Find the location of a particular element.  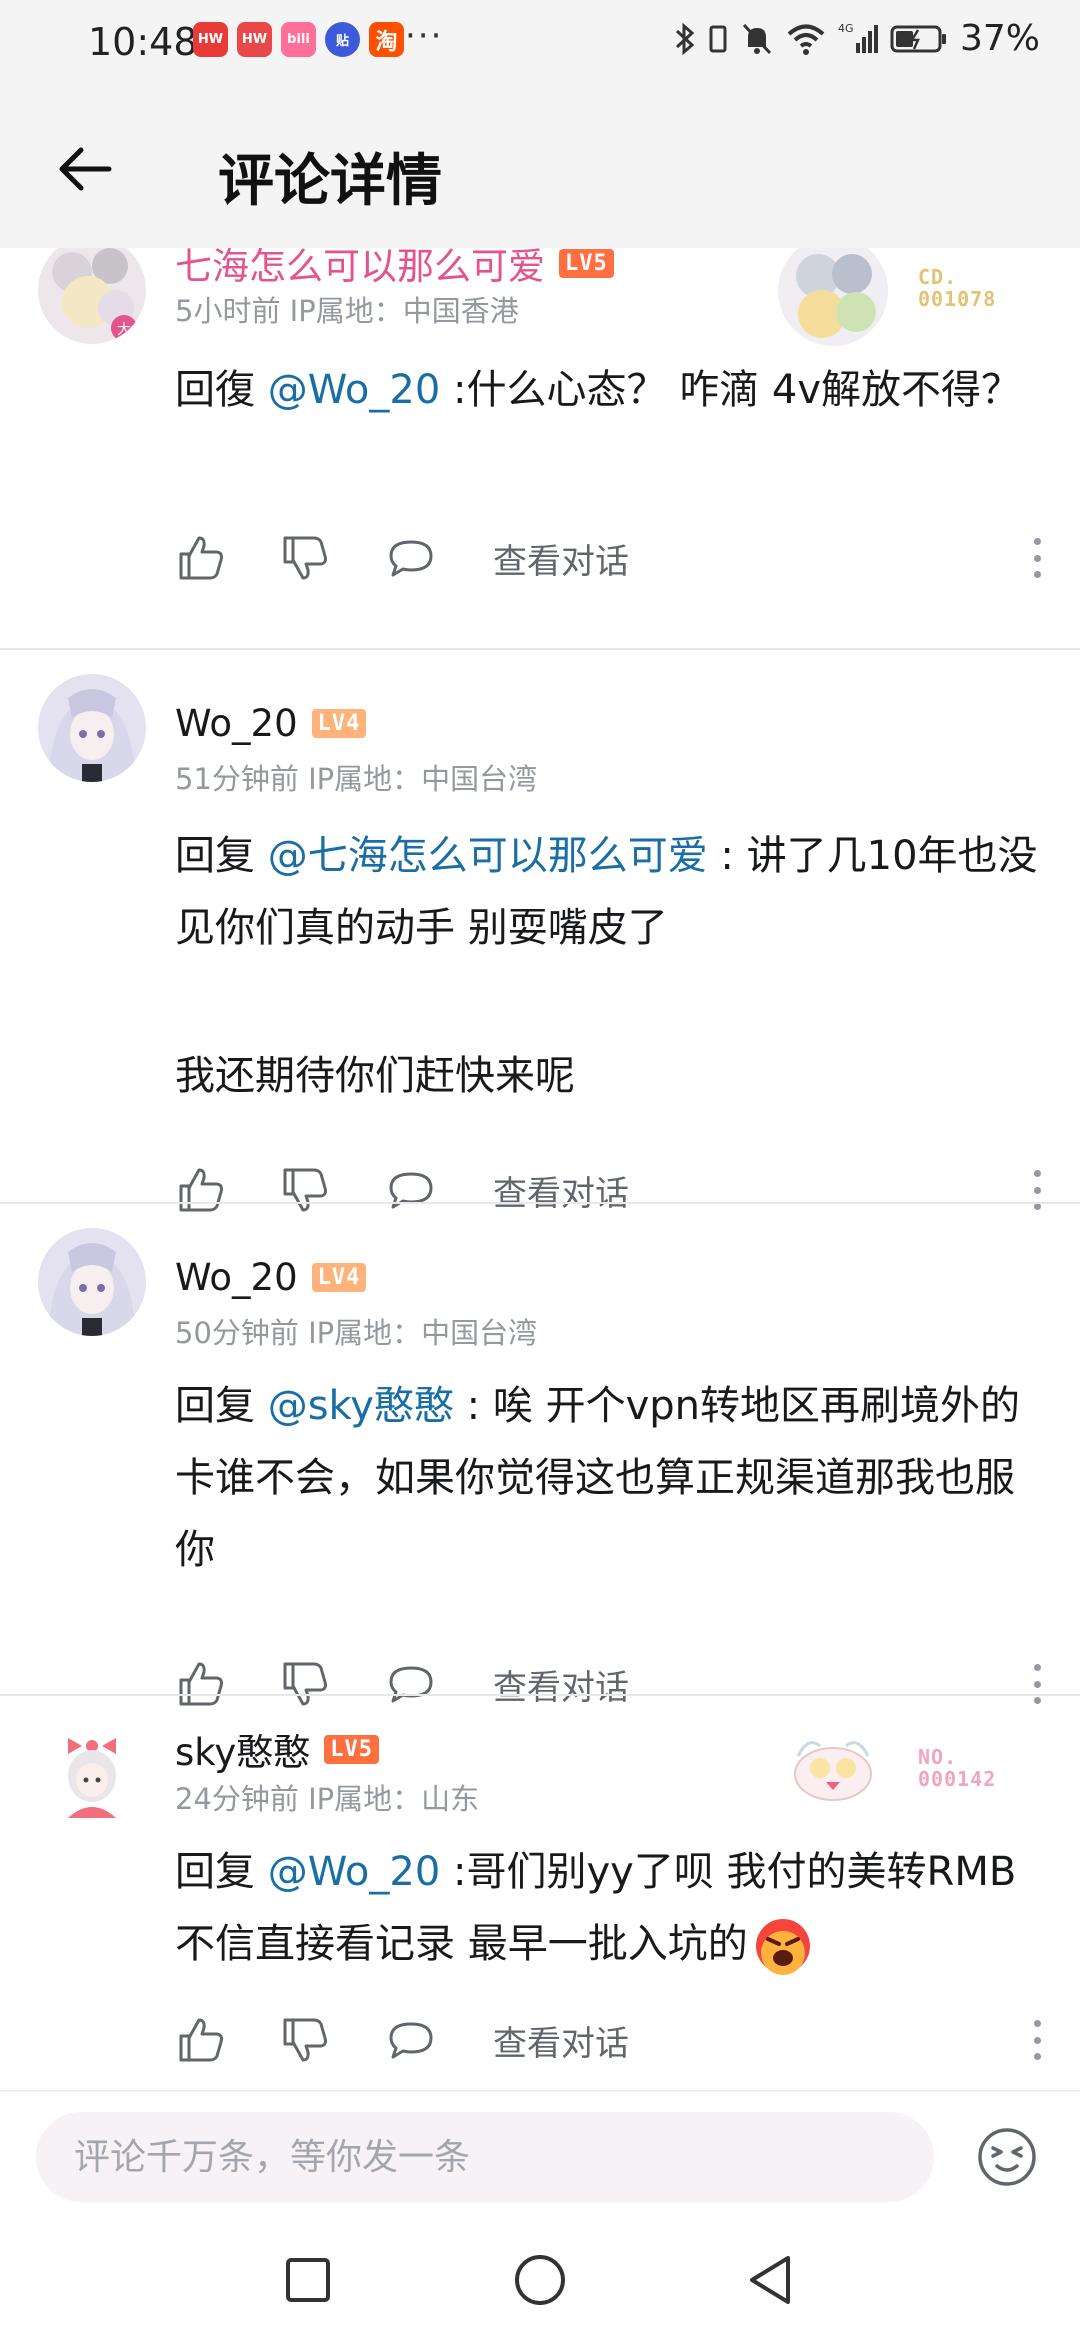

comment-meta: 51分钟前 IP属地：中国台湾 is located at coordinates (356, 777).